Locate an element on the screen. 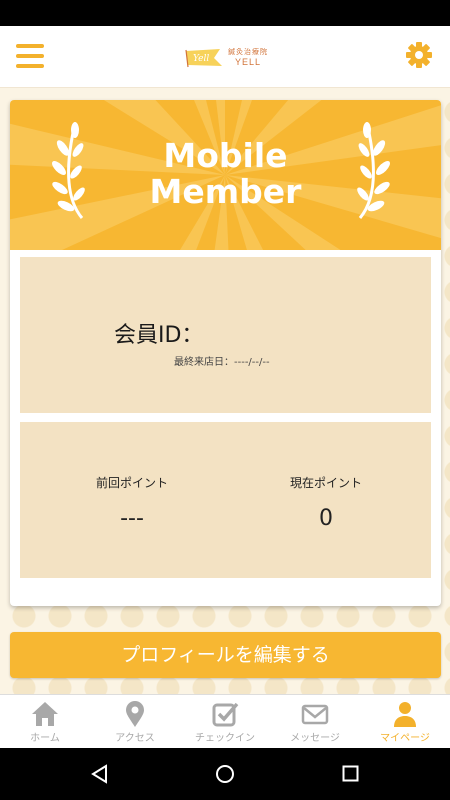 This screenshot has width=450, height=800. flag-logo-icon: Yell is located at coordinates (203, 58).